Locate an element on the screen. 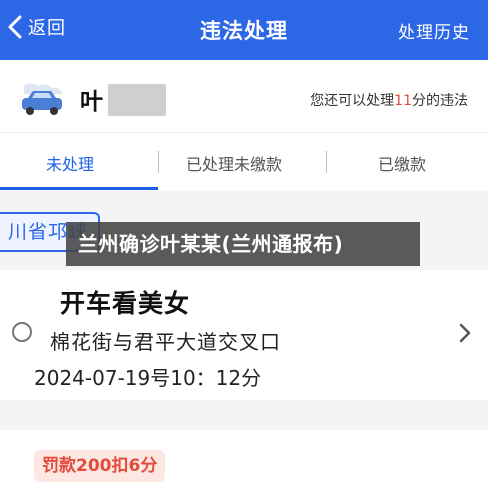  remaining-points-text: 您还可以处理11分的违法 is located at coordinates (389, 100).